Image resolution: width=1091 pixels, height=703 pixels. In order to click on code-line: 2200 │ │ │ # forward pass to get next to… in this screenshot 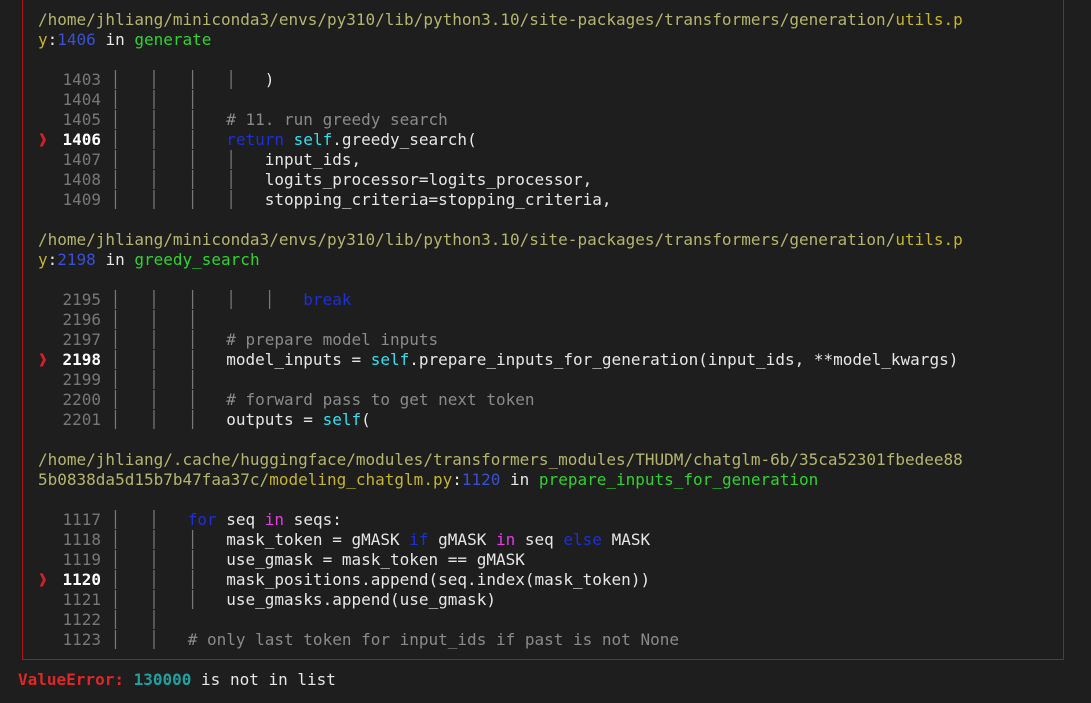, I will do `click(298, 399)`.